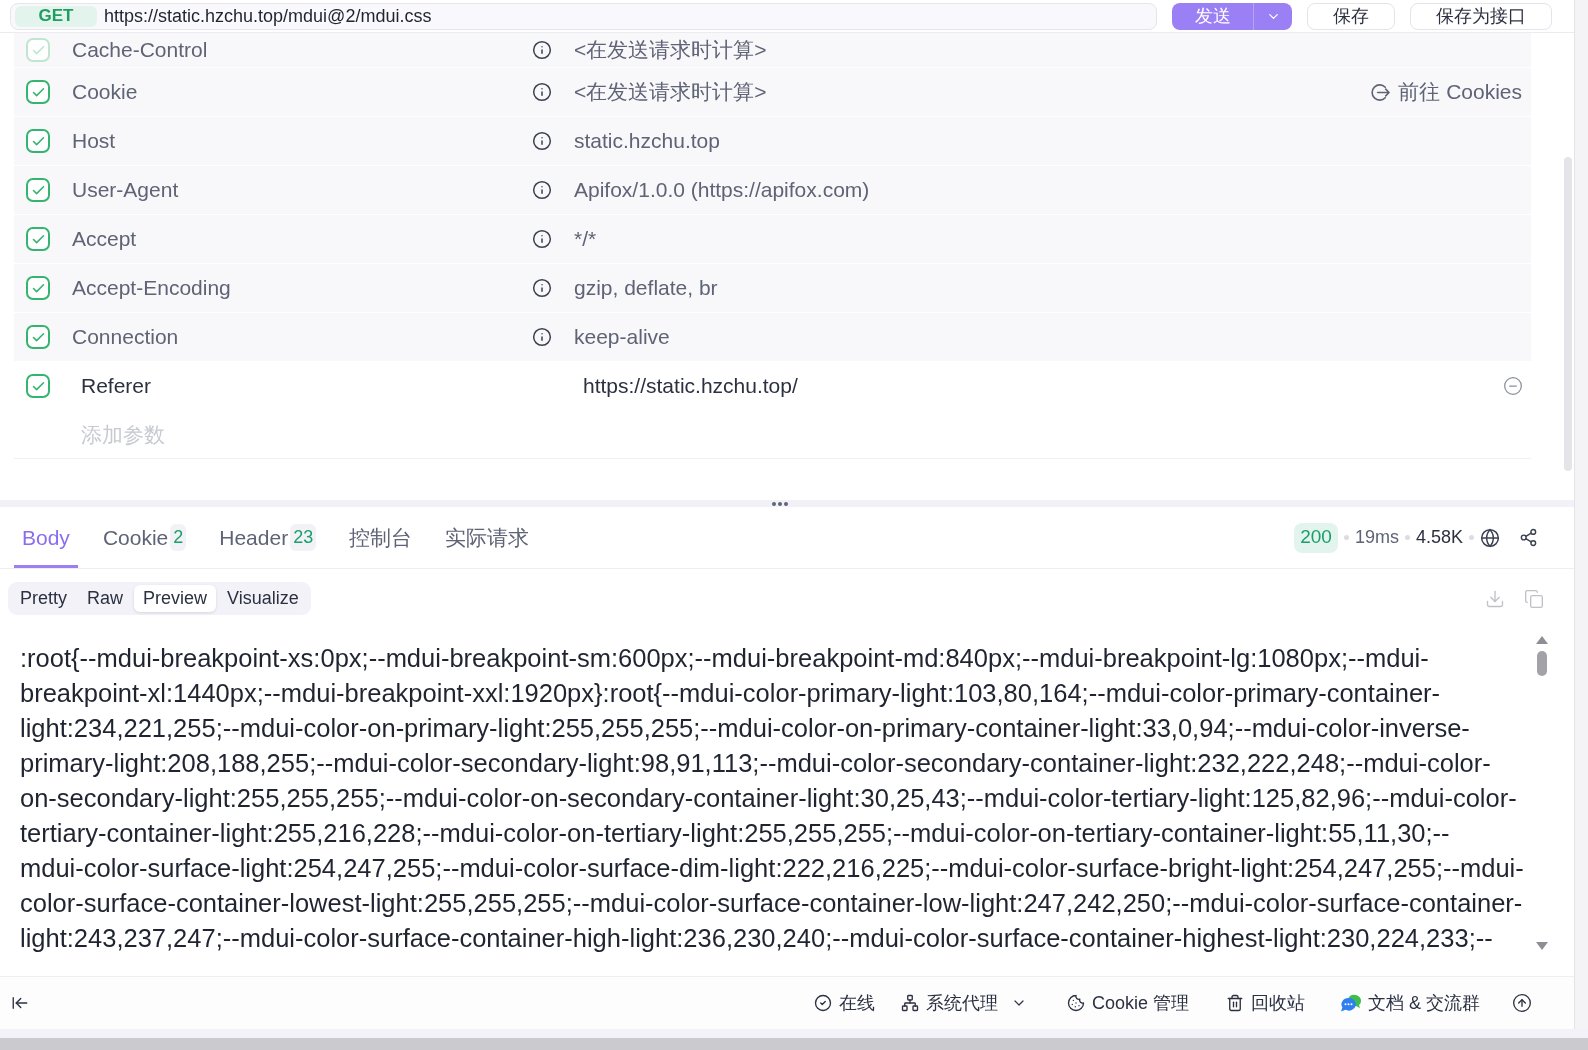 Image resolution: width=1588 pixels, height=1050 pixels. Describe the element at coordinates (1481, 16) in the screenshot. I see `save-as-button: 保存为接口` at that location.